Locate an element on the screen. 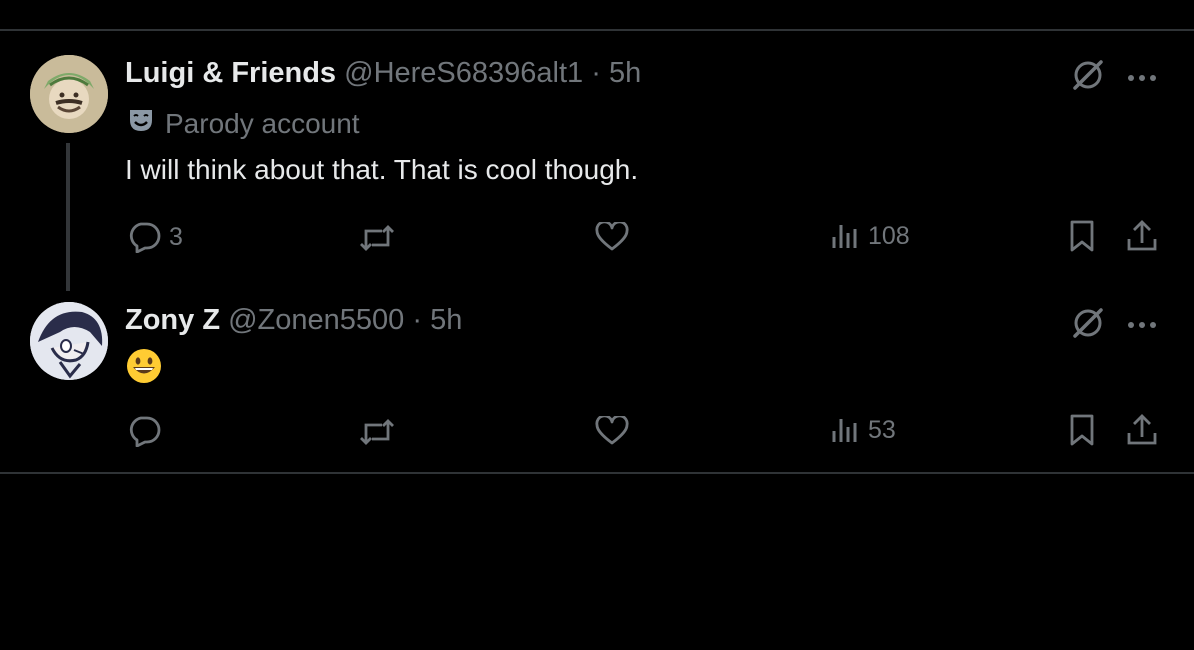 The image size is (1194, 650). action-bar: 53 is located at coordinates (597, 432).